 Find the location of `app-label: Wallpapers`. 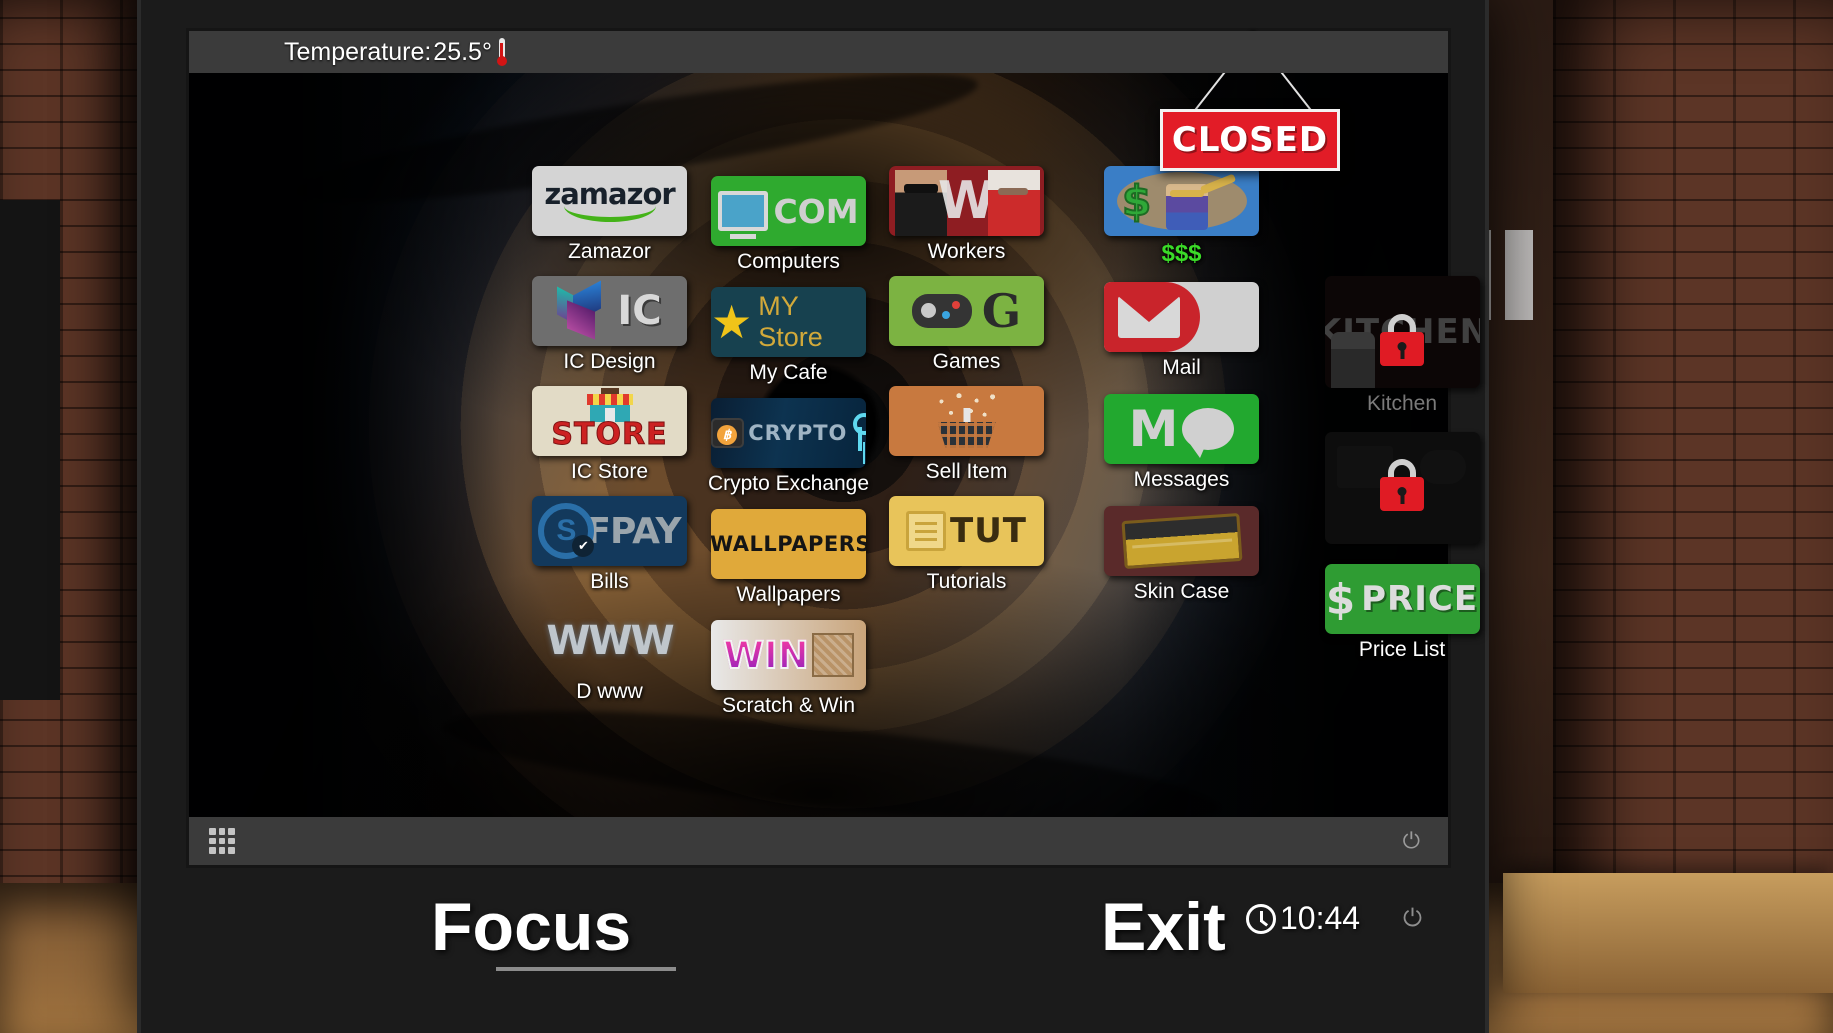

app-label: Wallpapers is located at coordinates (788, 594).